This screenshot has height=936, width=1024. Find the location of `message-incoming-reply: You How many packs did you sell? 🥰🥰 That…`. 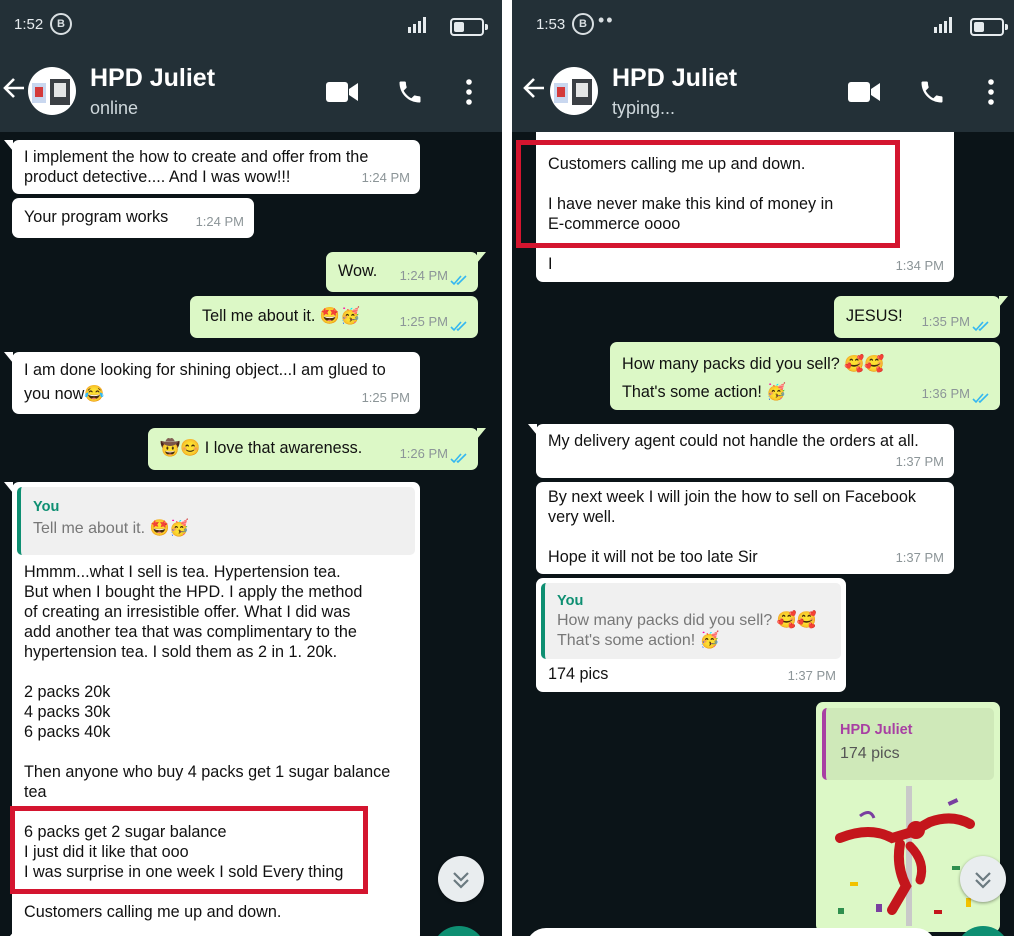

message-incoming-reply: You How many packs did you sell? 🥰🥰 That… is located at coordinates (691, 635).